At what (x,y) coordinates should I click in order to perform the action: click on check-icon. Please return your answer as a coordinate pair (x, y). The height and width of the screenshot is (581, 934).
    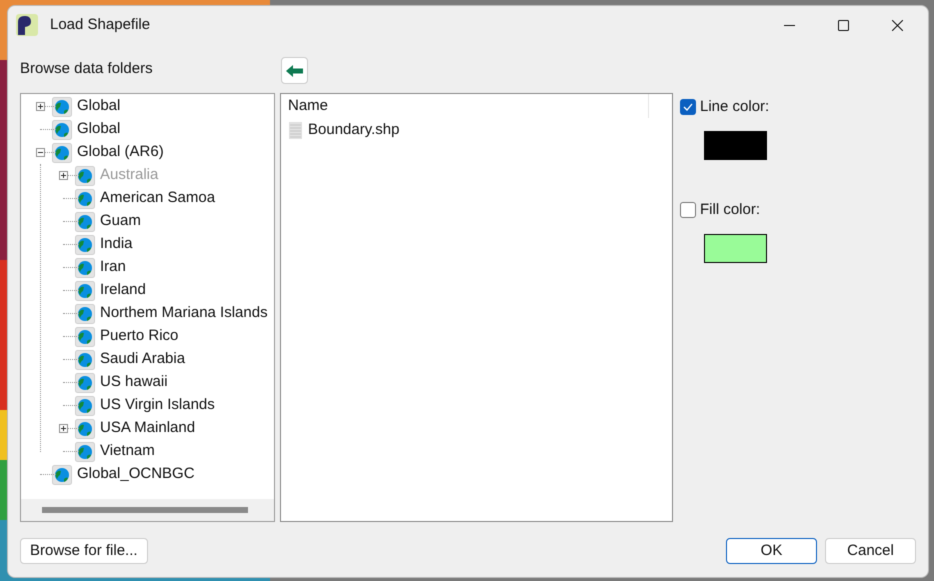
    Looking at the image, I should click on (688, 107).